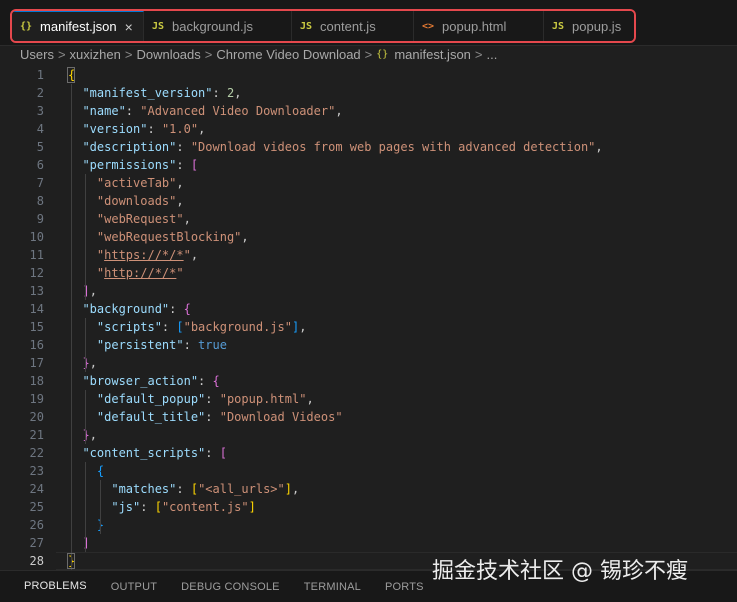  Describe the element at coordinates (36, 435) in the screenshot. I see `line-number: 21` at that location.